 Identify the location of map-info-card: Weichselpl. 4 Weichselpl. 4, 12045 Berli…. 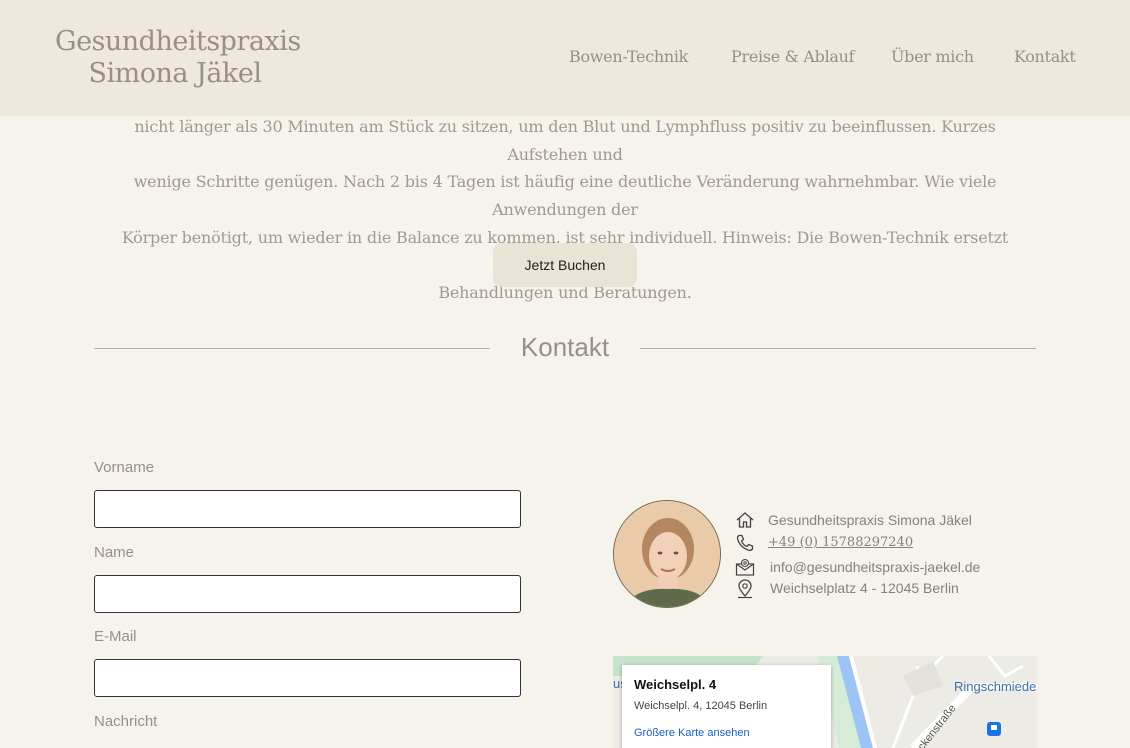
(726, 706).